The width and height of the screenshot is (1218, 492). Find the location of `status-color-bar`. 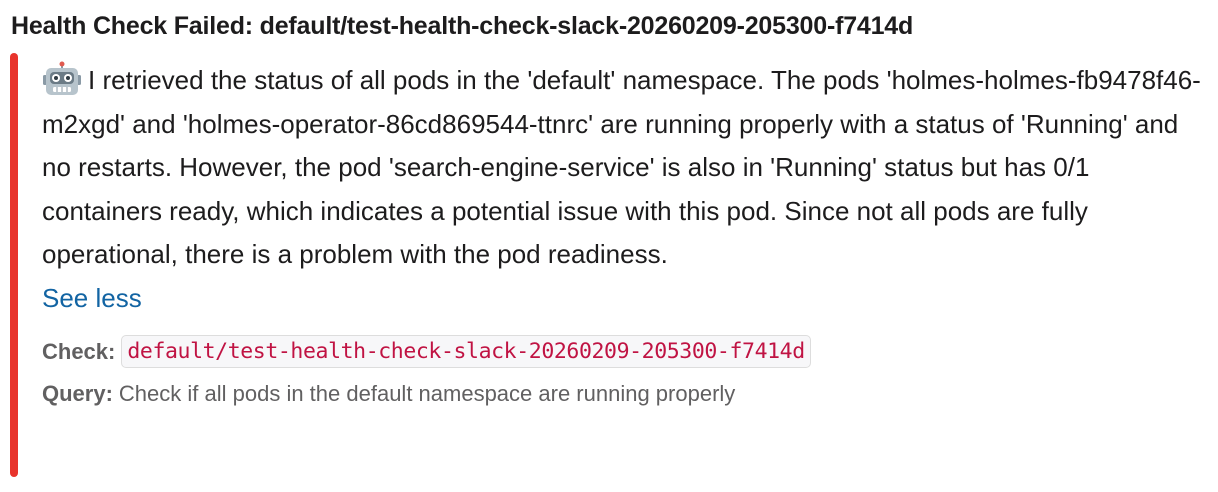

status-color-bar is located at coordinates (14, 265).